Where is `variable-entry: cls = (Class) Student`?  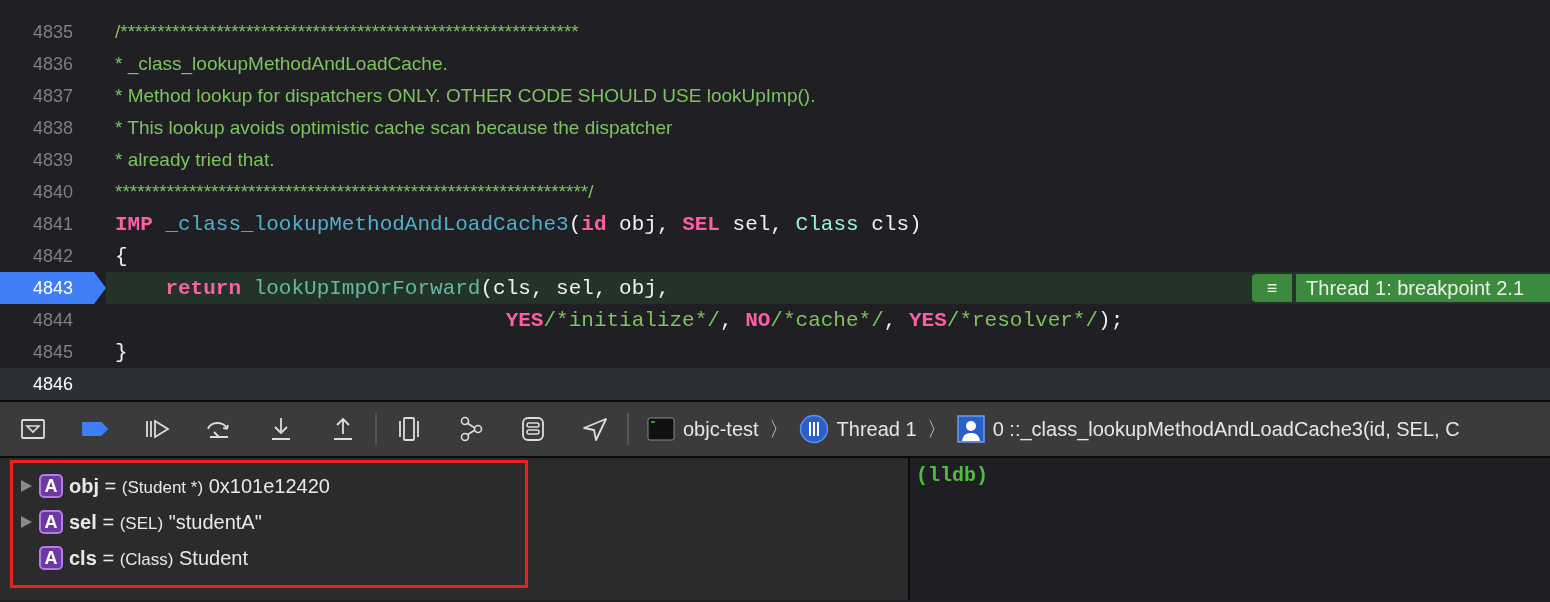
variable-entry: cls = (Class) Student is located at coordinates (158, 558).